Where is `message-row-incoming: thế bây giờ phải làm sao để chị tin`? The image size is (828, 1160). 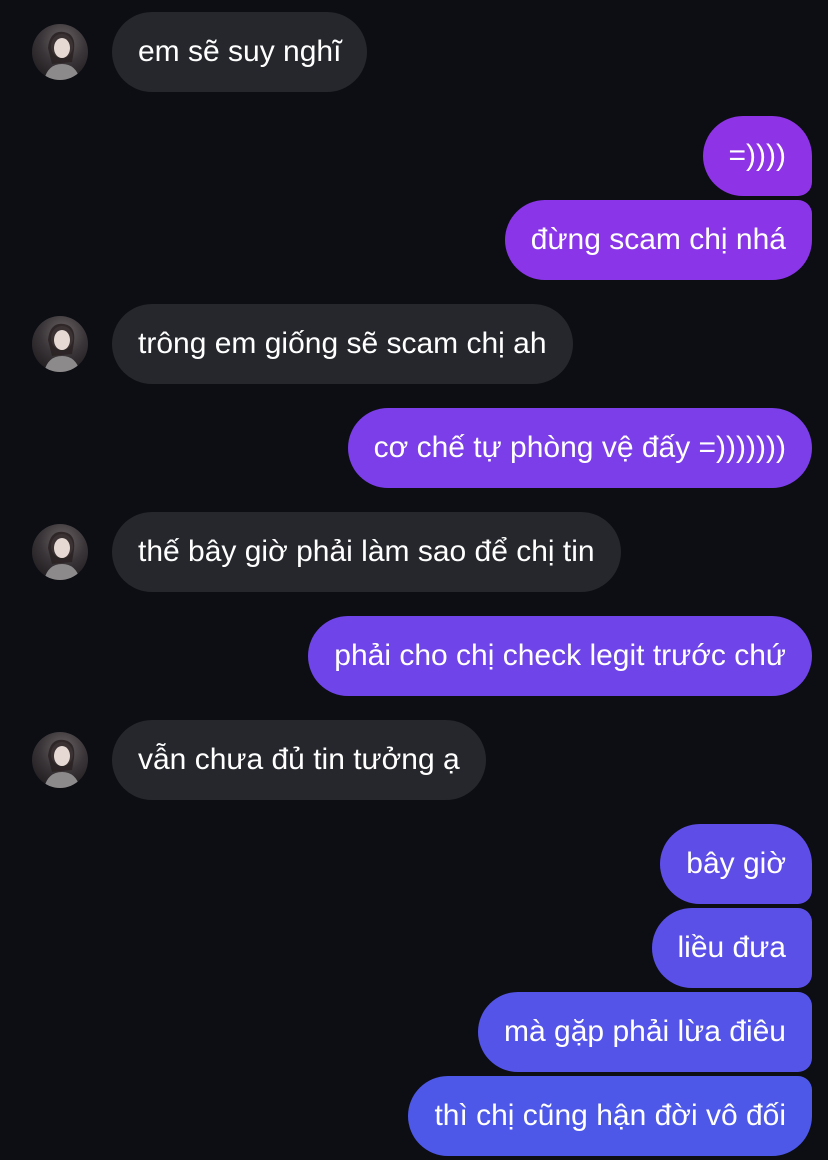
message-row-incoming: thế bây giờ phải làm sao để chị tin is located at coordinates (414, 552).